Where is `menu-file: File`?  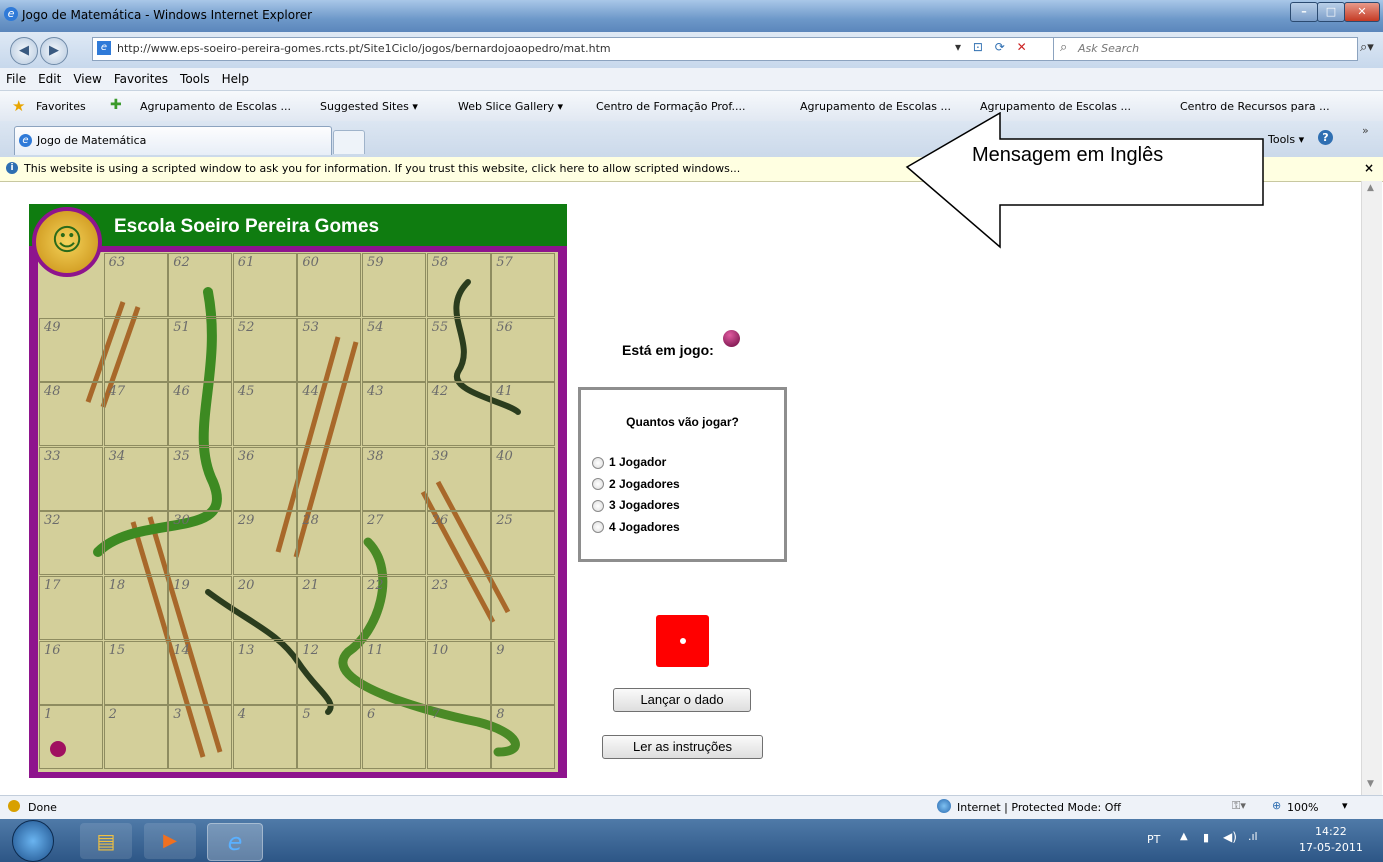
menu-file: File is located at coordinates (16, 79).